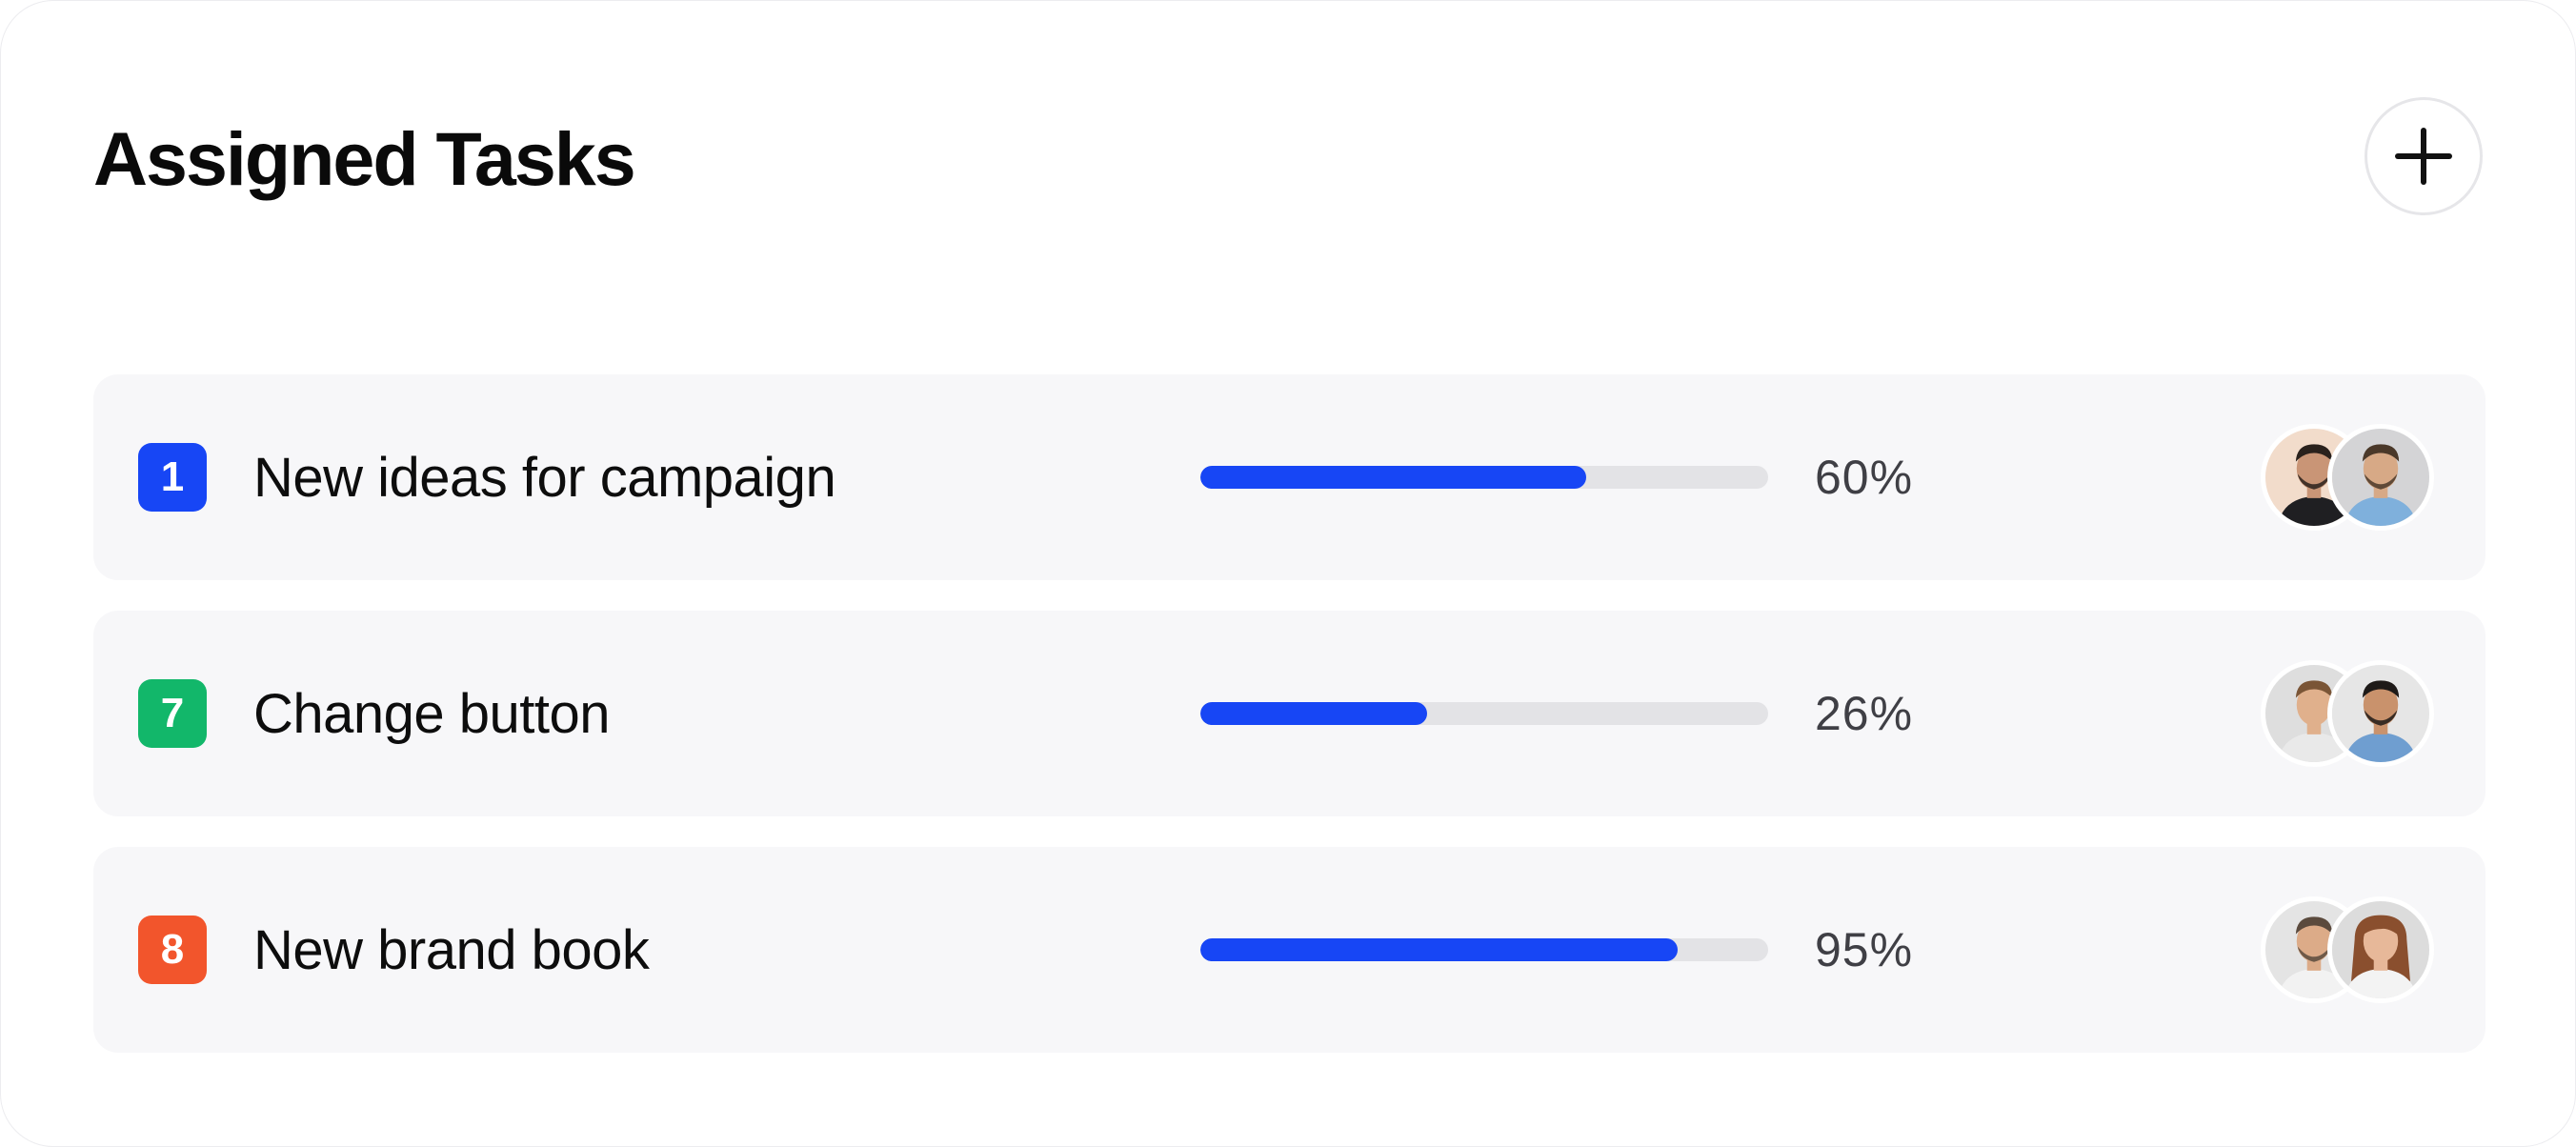  I want to click on task-number-badge: 7, so click(172, 713).